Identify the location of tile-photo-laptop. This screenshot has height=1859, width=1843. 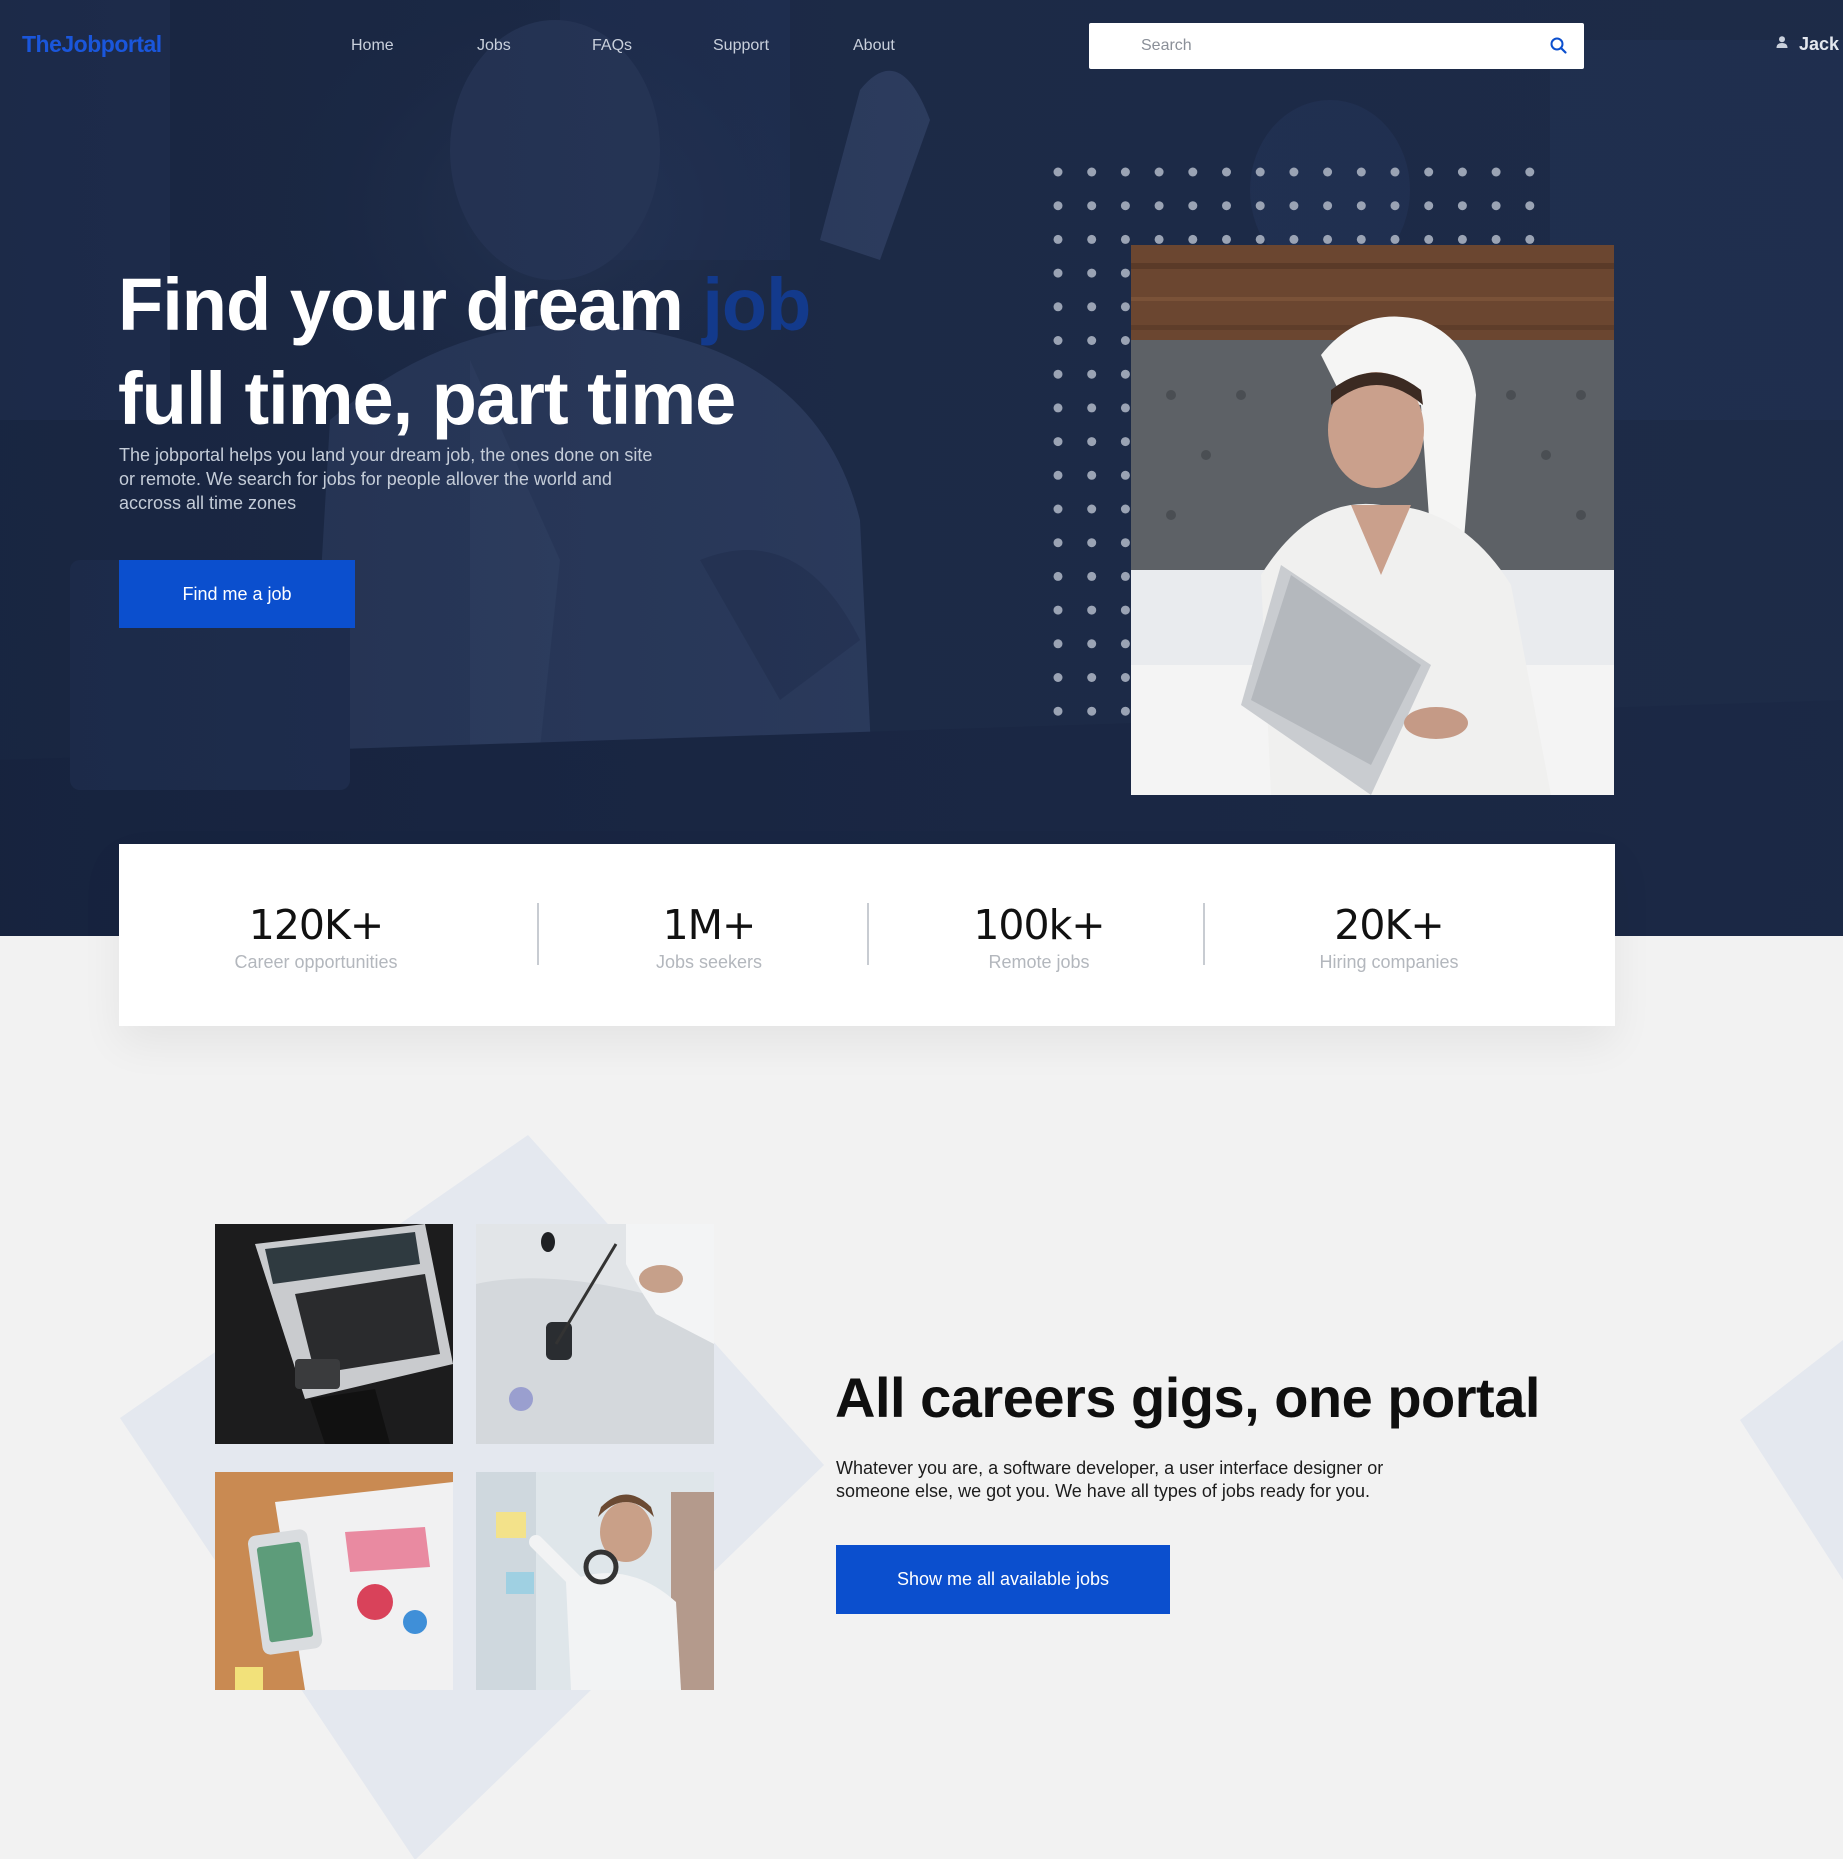
(334, 1334).